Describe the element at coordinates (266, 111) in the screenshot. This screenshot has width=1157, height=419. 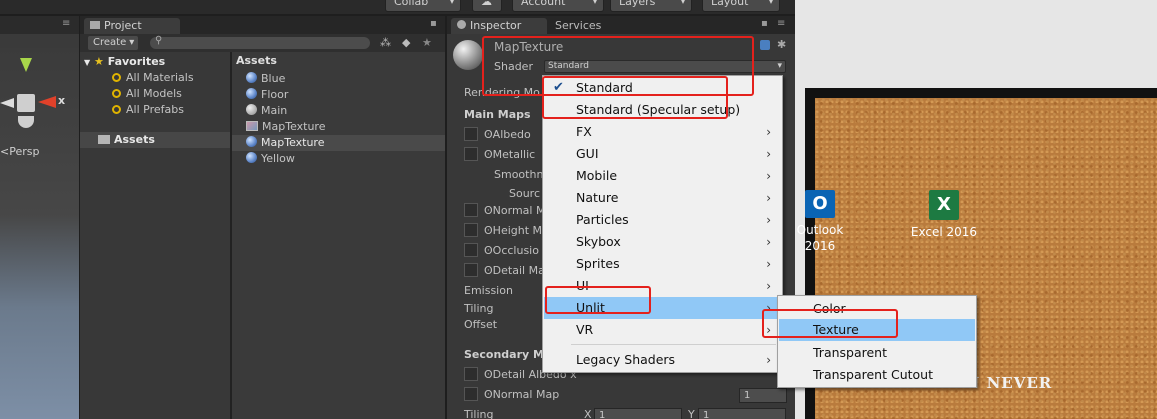
I see `asset-item: Main` at that location.